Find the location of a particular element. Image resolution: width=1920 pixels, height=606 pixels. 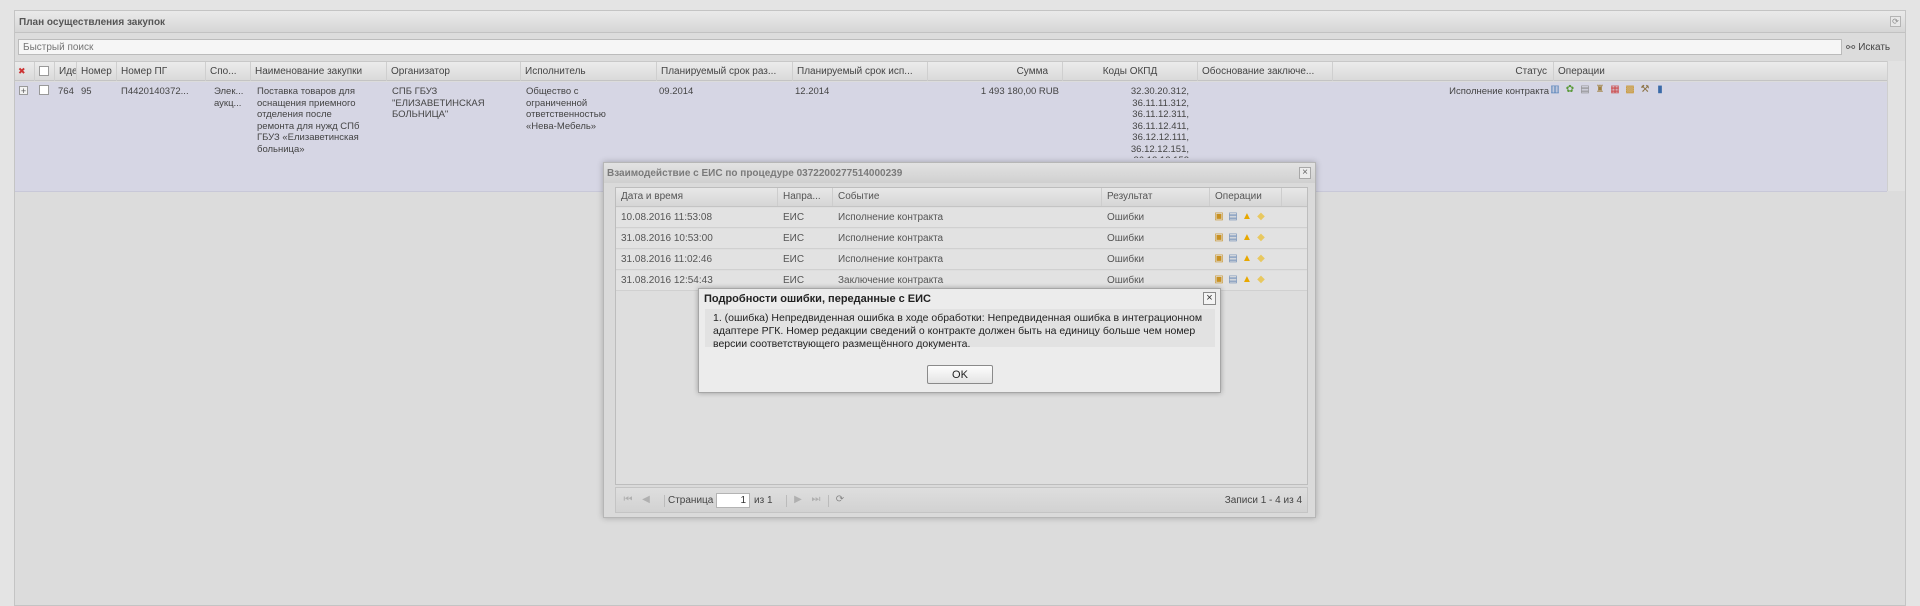

cell-event: Заключение контракта is located at coordinates (891, 280).